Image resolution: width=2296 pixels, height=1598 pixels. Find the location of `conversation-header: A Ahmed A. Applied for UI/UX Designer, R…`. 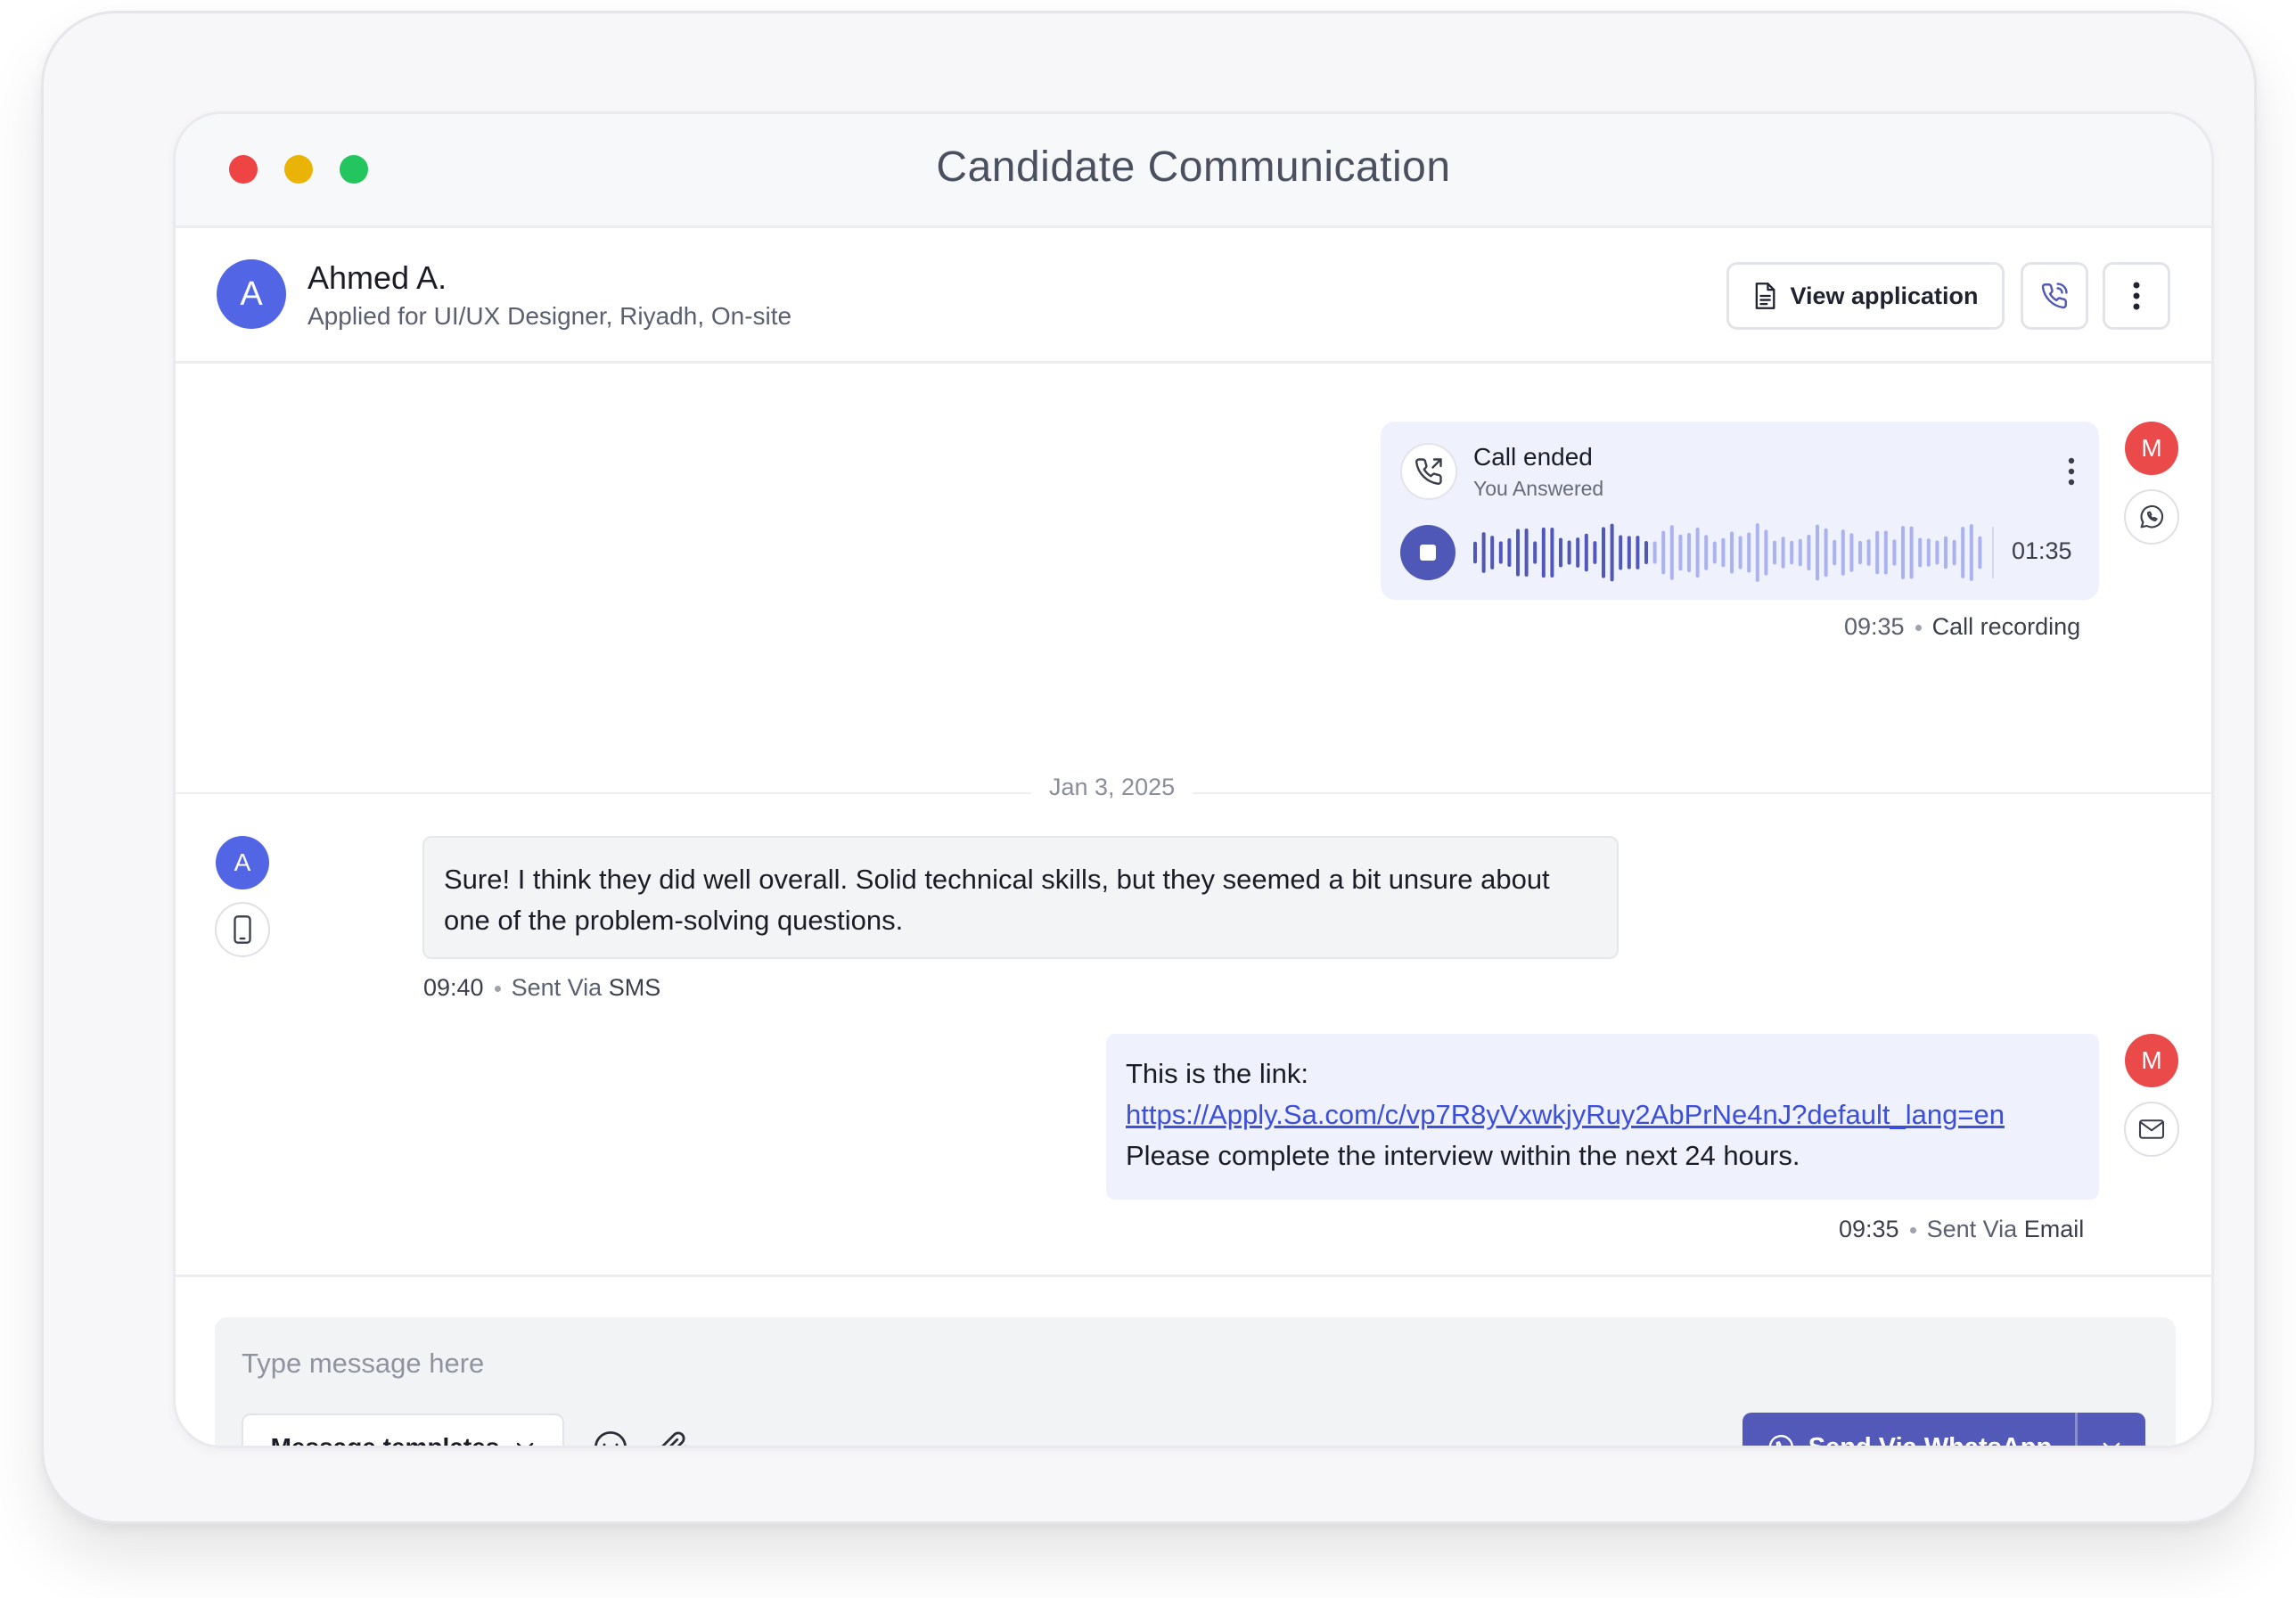

conversation-header: A Ahmed A. Applied for UI/UX Designer, R… is located at coordinates (1193, 296).